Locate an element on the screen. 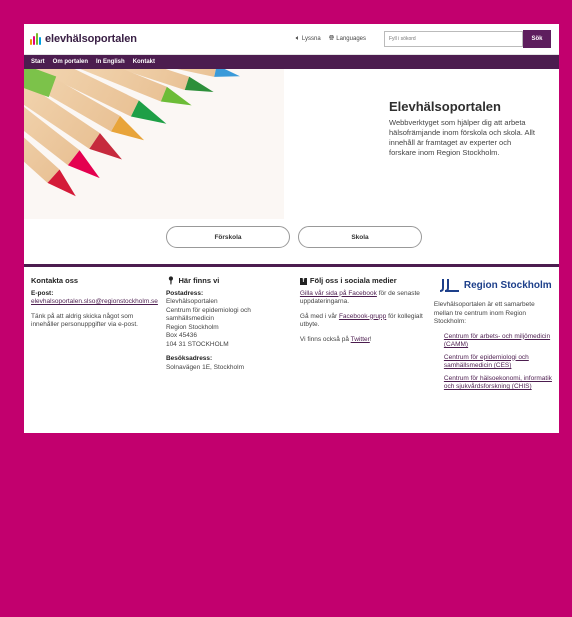  social-text: Gå med i vår is located at coordinates (319, 316).